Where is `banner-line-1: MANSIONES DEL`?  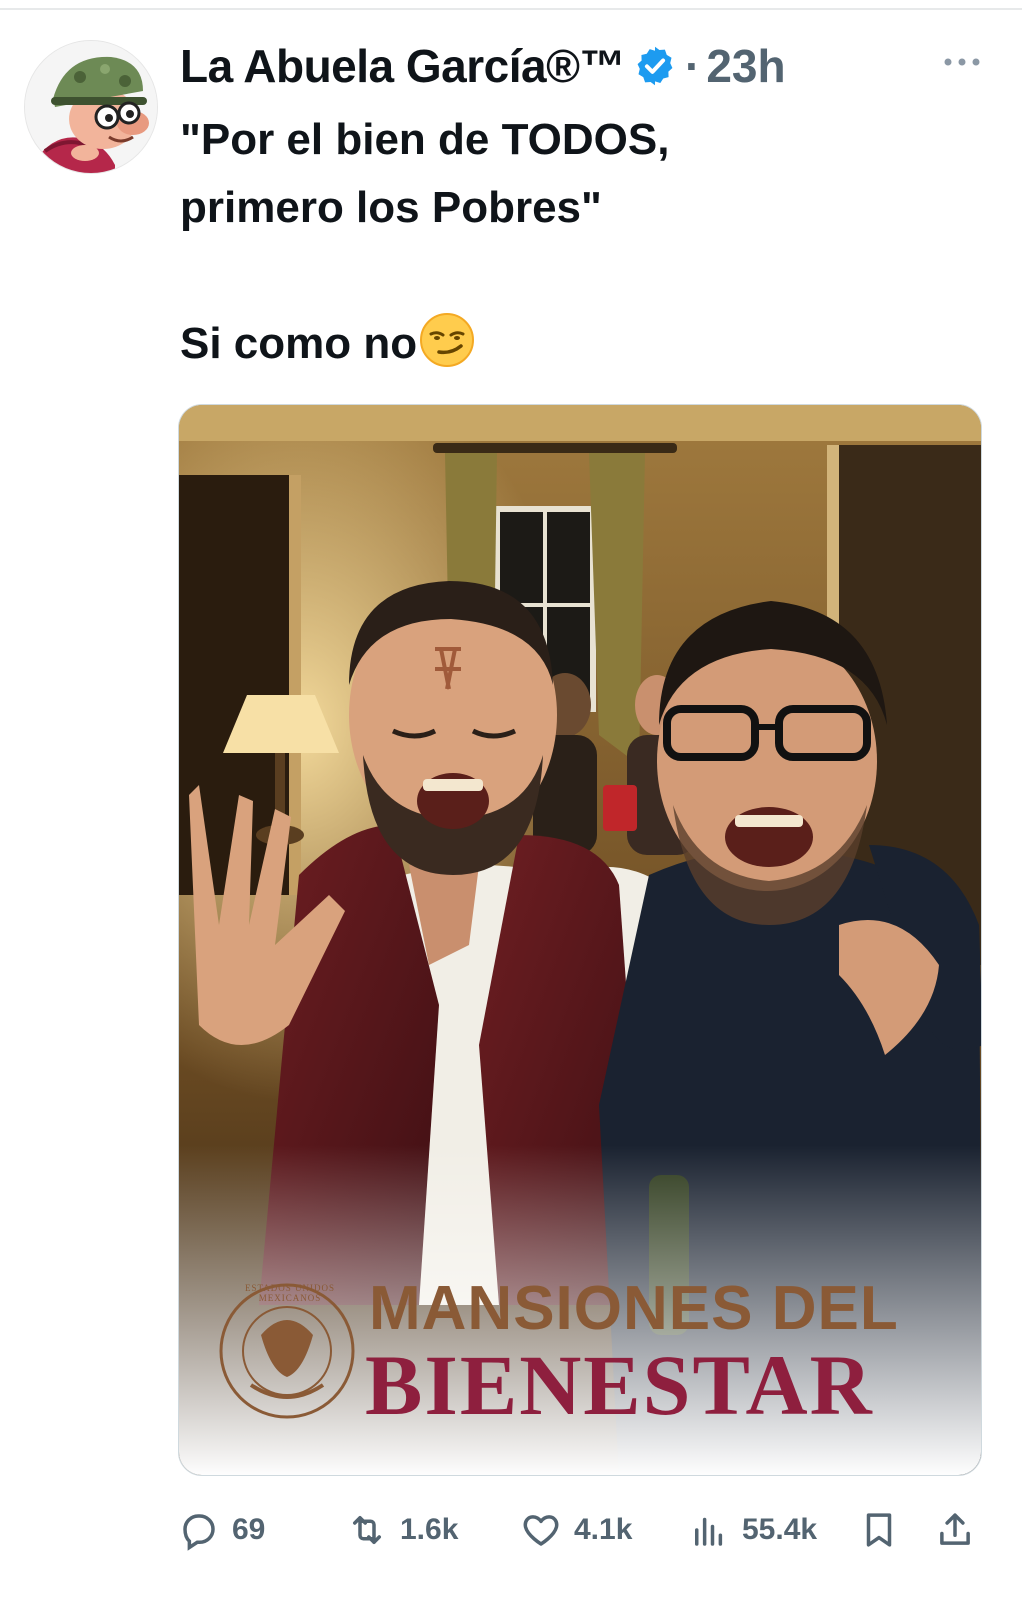 banner-line-1: MANSIONES DEL is located at coordinates (634, 1308).